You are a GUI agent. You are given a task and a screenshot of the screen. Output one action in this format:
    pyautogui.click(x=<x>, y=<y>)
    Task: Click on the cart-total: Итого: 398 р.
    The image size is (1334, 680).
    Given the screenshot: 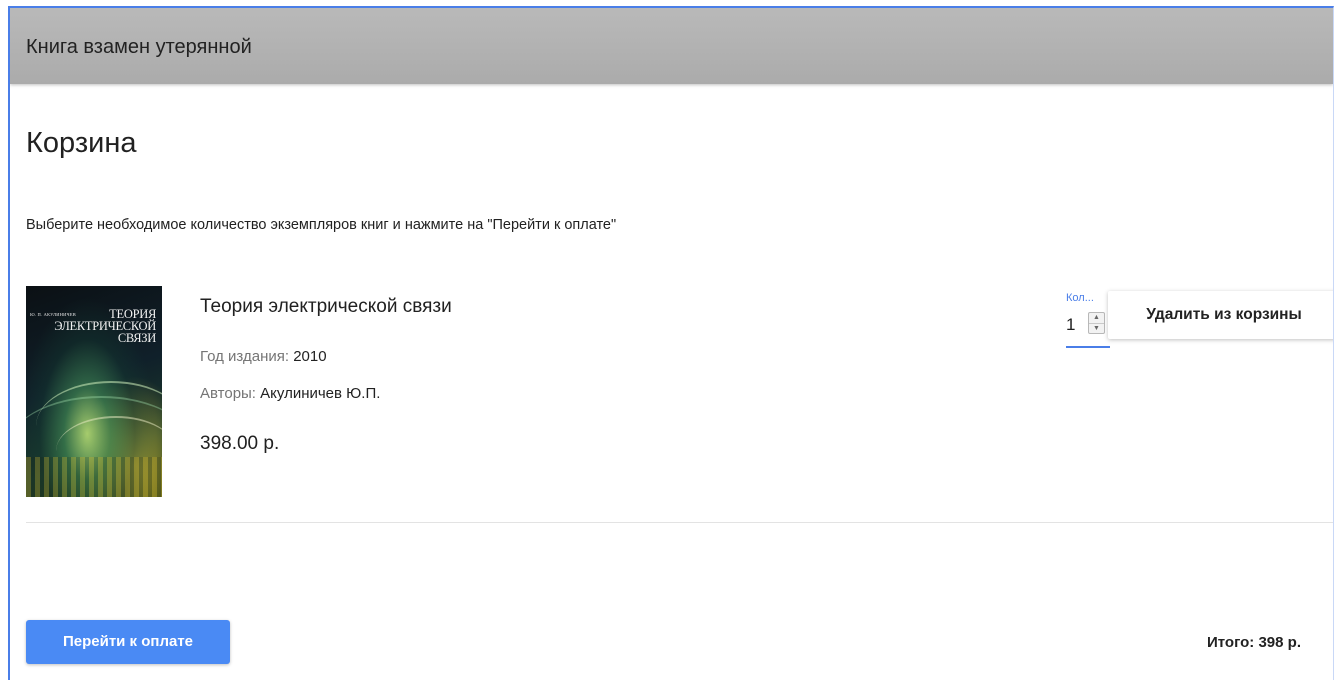 What is the action you would take?
    pyautogui.click(x=1254, y=642)
    